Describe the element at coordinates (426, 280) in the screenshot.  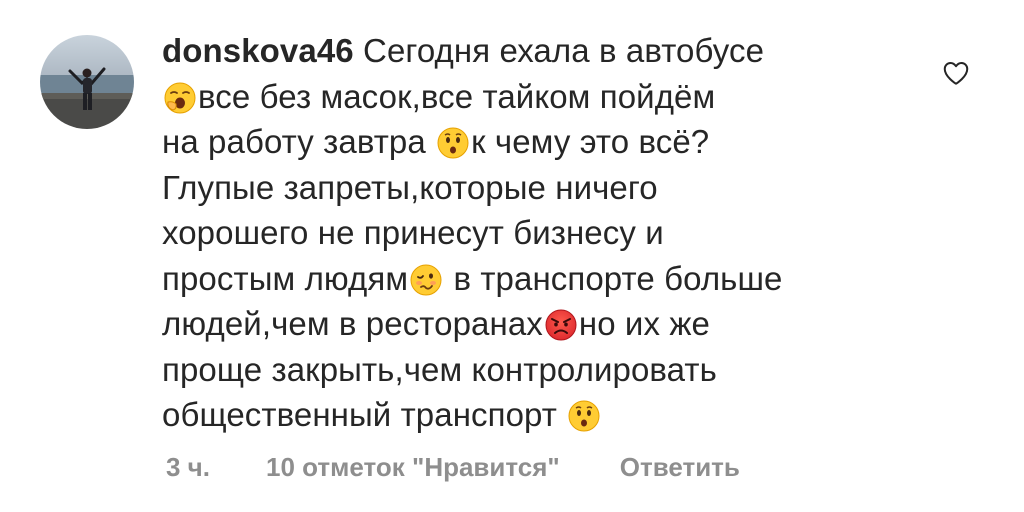
I see `woozy-face-emoji` at that location.